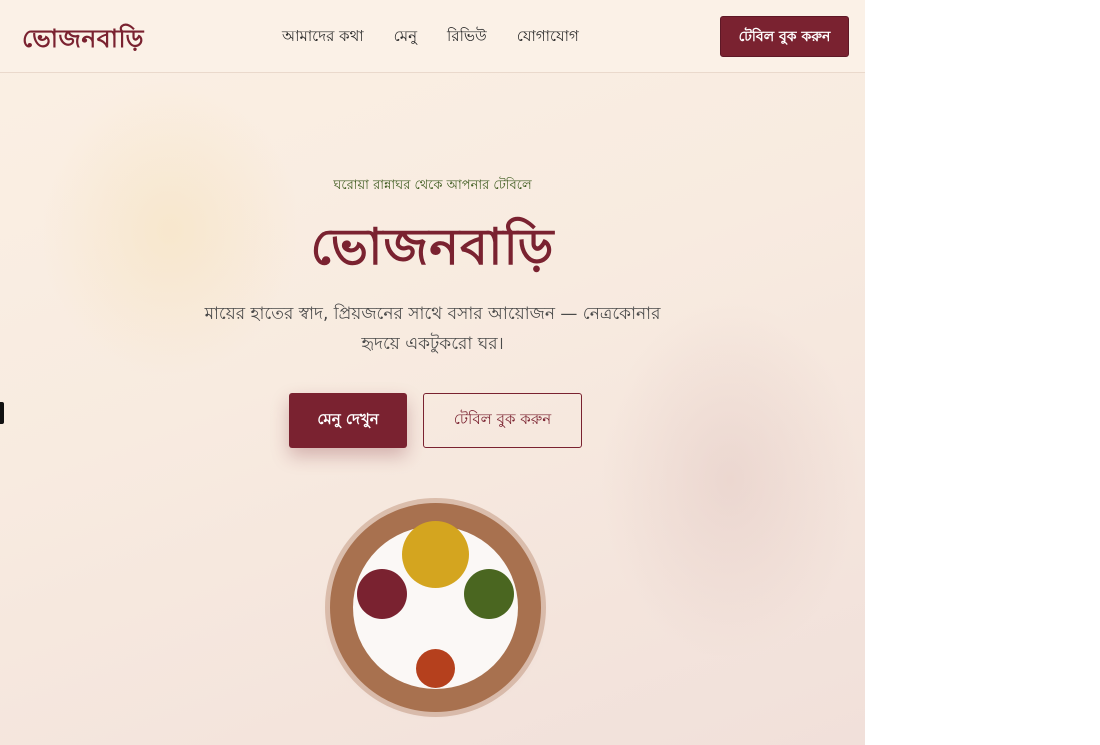 Image resolution: width=1100 pixels, height=745 pixels. What do you see at coordinates (382, 594) in the screenshot?
I see `red-bowl` at bounding box center [382, 594].